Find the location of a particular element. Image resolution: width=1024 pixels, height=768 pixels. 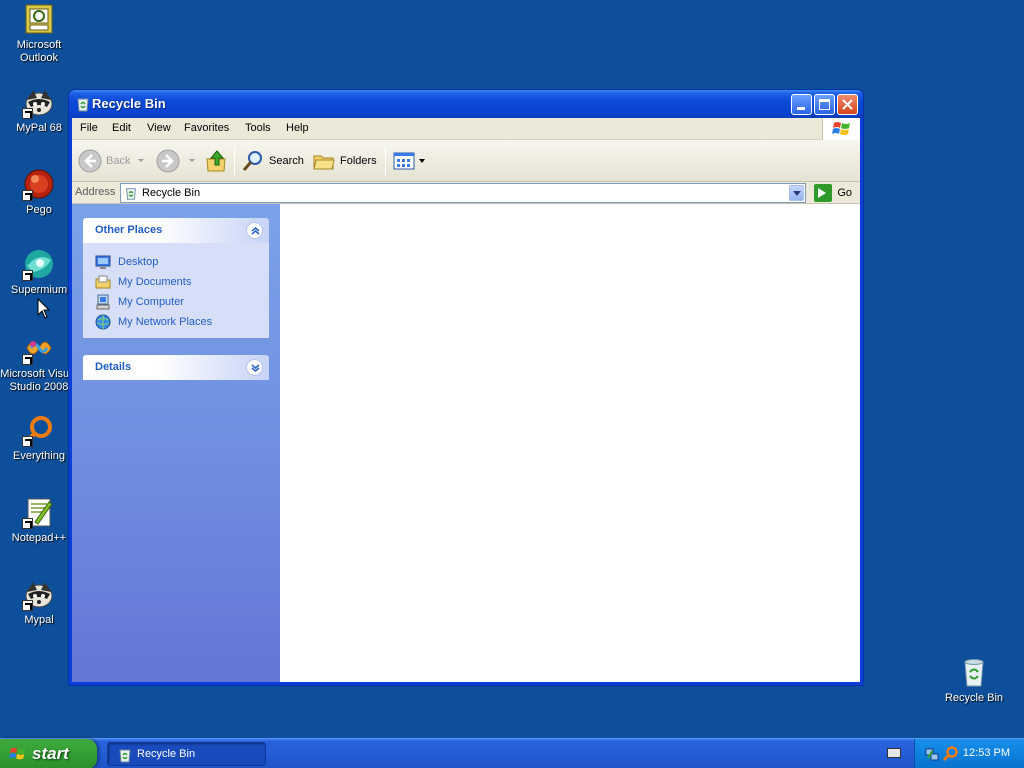

views-dropdown-icon is located at coordinates (422, 161).